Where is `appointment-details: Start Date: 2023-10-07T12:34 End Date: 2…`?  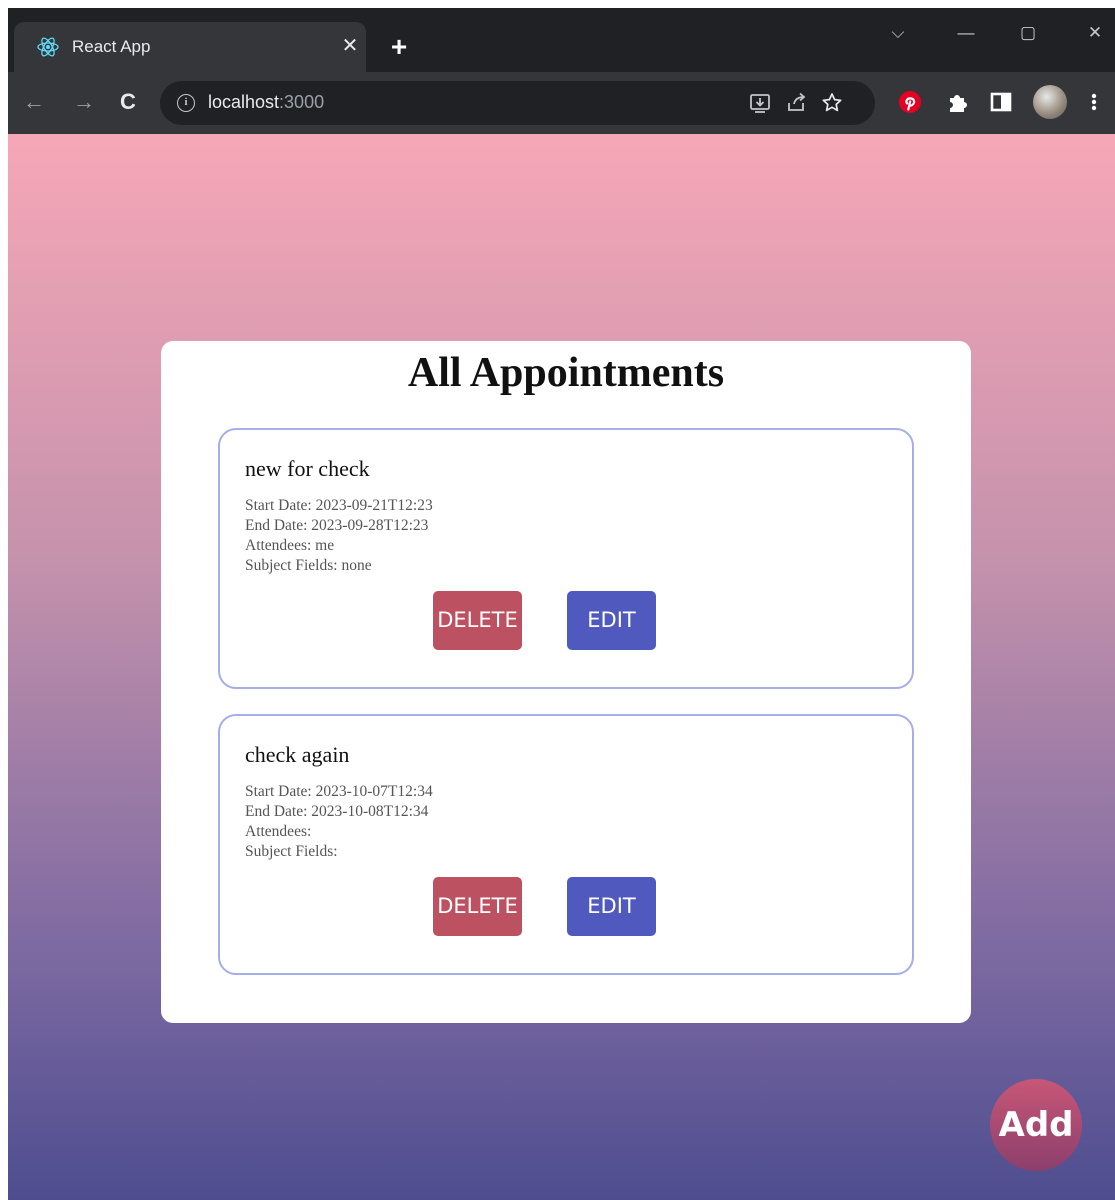 appointment-details: Start Date: 2023-10-07T12:34 End Date: 2… is located at coordinates (339, 822).